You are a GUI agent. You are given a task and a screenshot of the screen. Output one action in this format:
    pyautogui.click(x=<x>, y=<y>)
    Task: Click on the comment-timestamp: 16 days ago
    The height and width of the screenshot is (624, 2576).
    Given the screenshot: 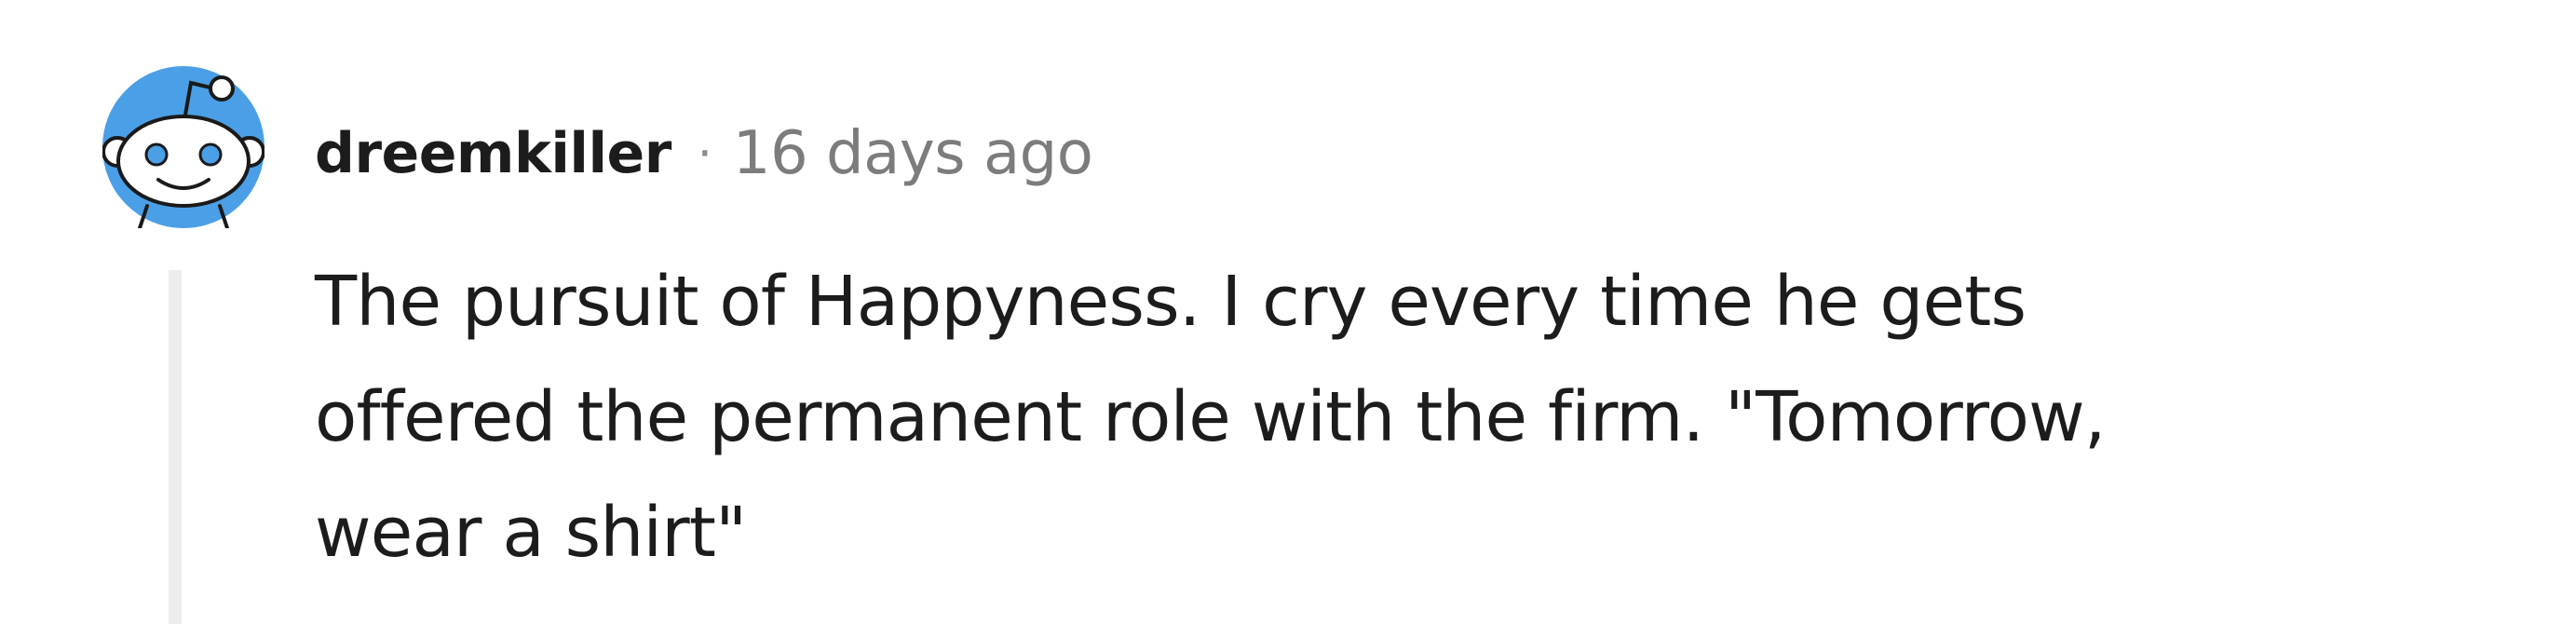 What is the action you would take?
    pyautogui.click(x=913, y=153)
    